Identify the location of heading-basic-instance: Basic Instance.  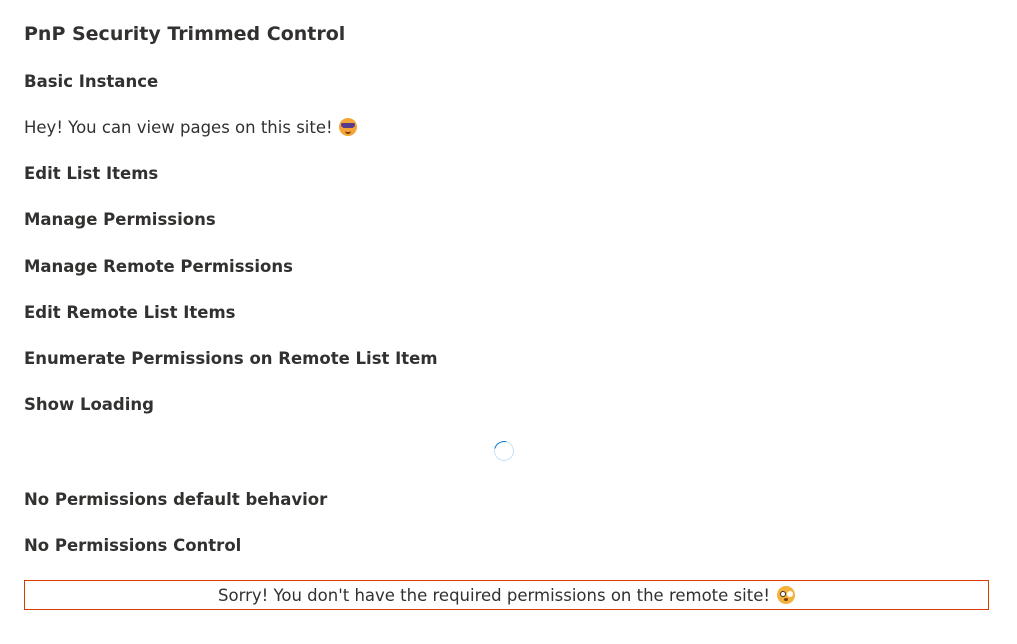
(91, 81).